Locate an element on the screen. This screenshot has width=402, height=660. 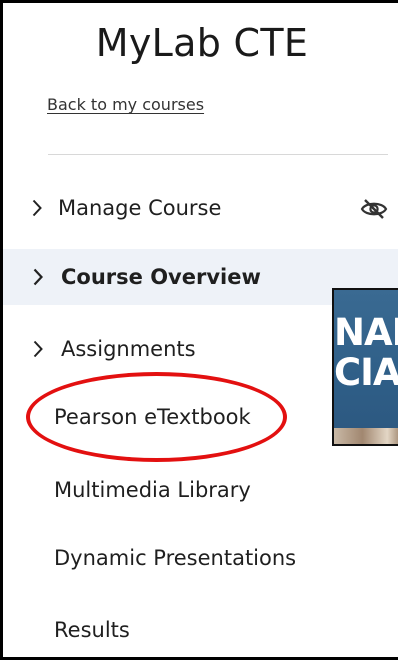
sidebar-item-label: Results is located at coordinates (92, 630).